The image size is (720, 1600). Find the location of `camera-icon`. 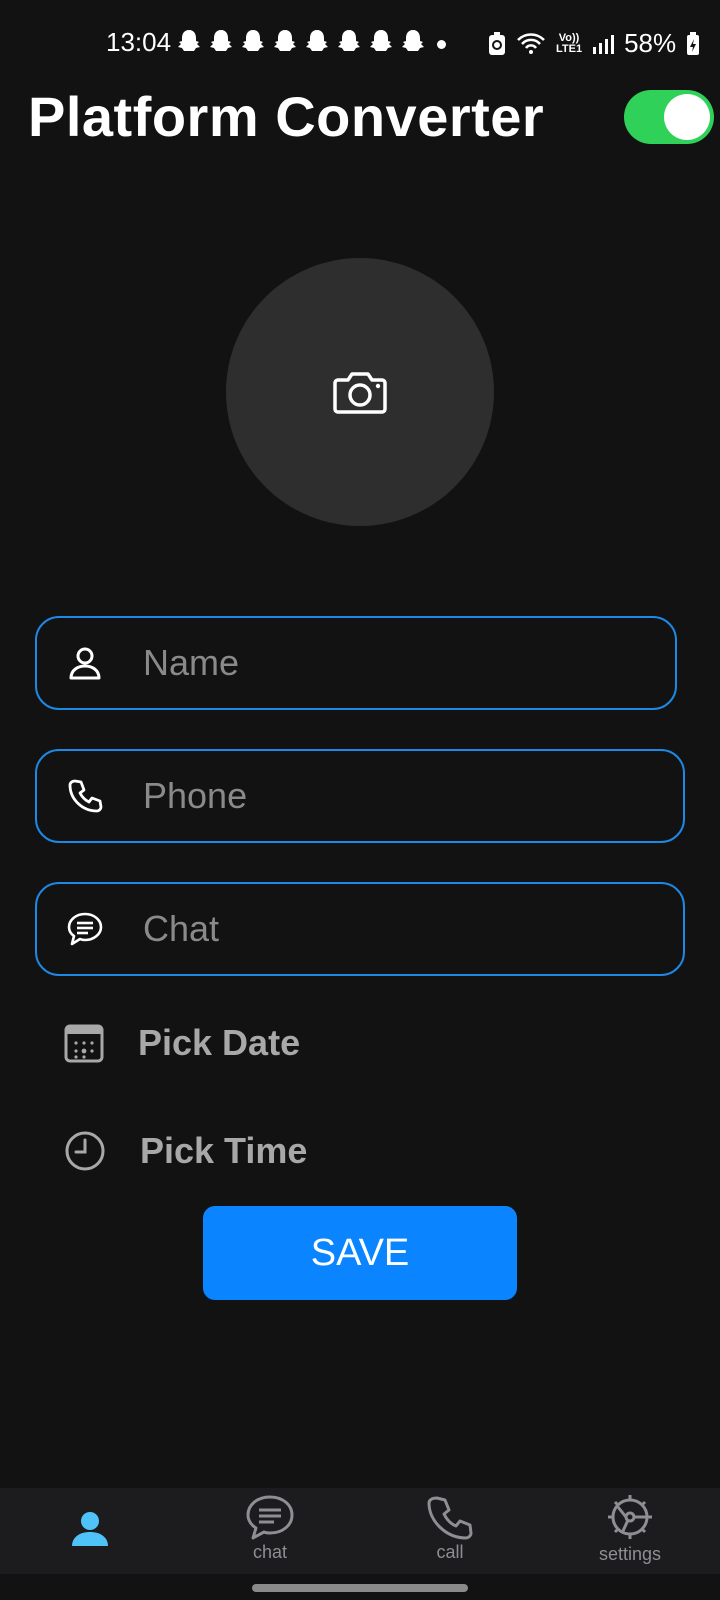

camera-icon is located at coordinates (360, 393).